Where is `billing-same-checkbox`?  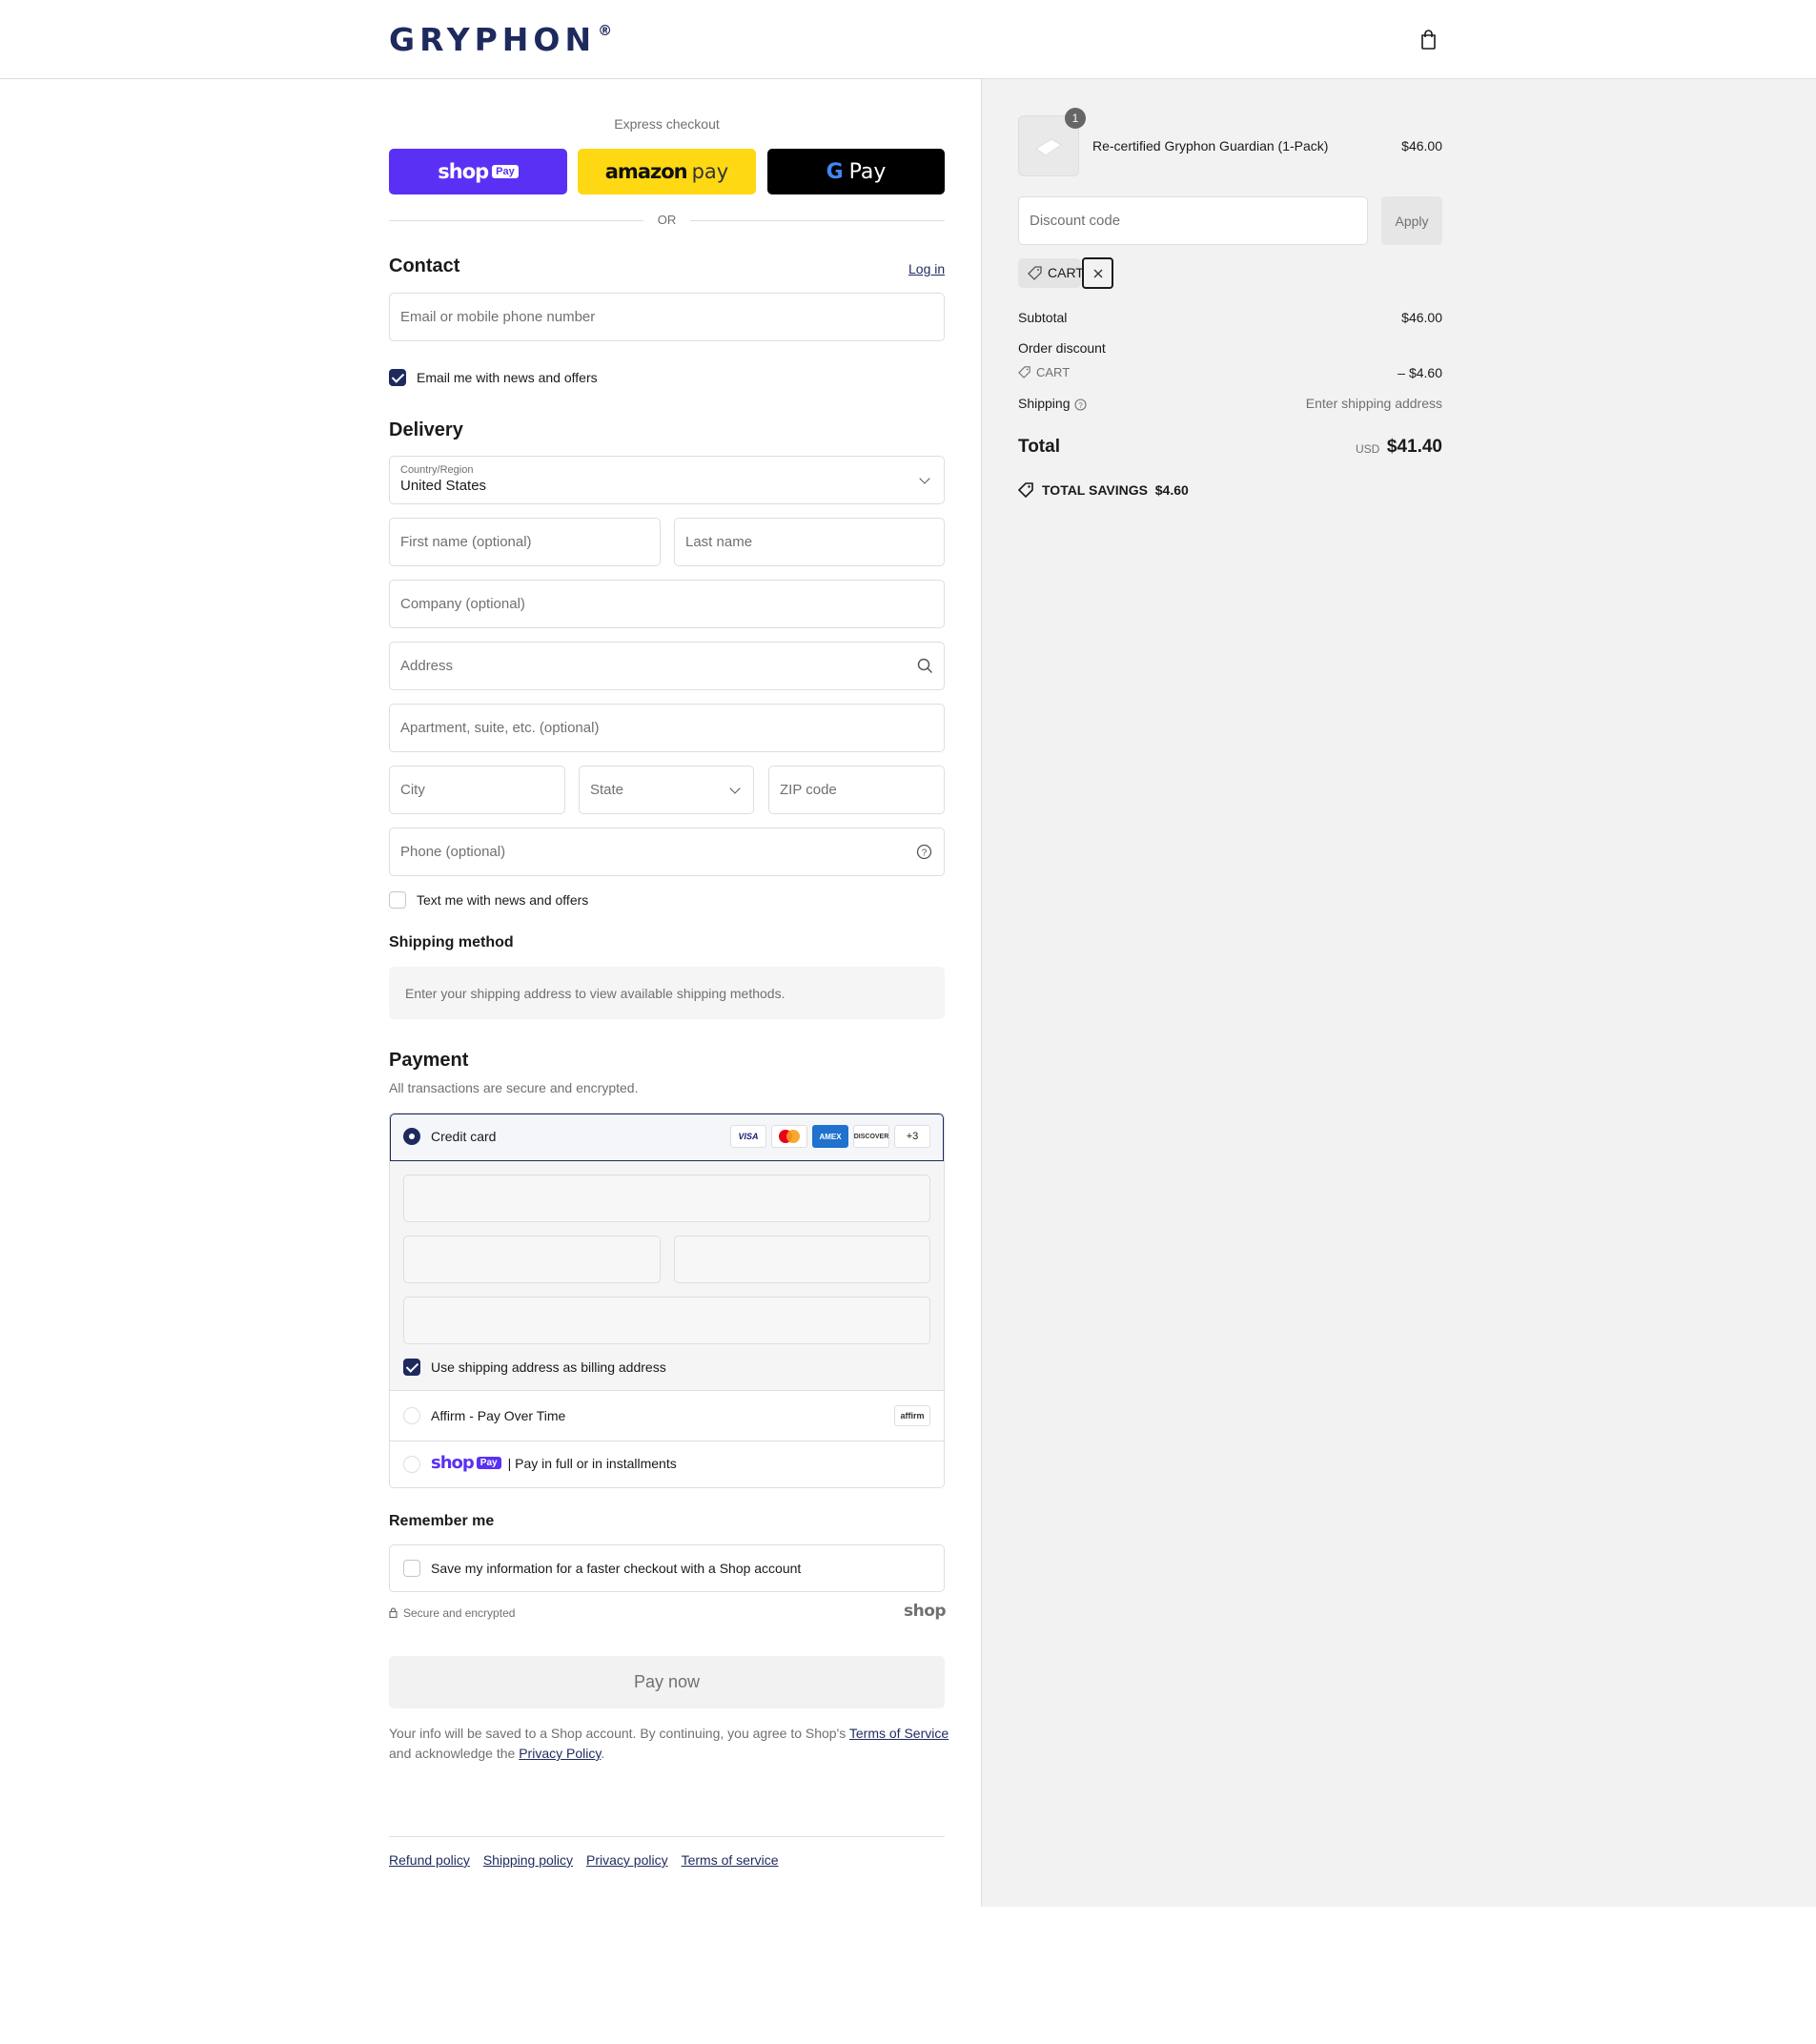
billing-same-checkbox is located at coordinates (411, 1367).